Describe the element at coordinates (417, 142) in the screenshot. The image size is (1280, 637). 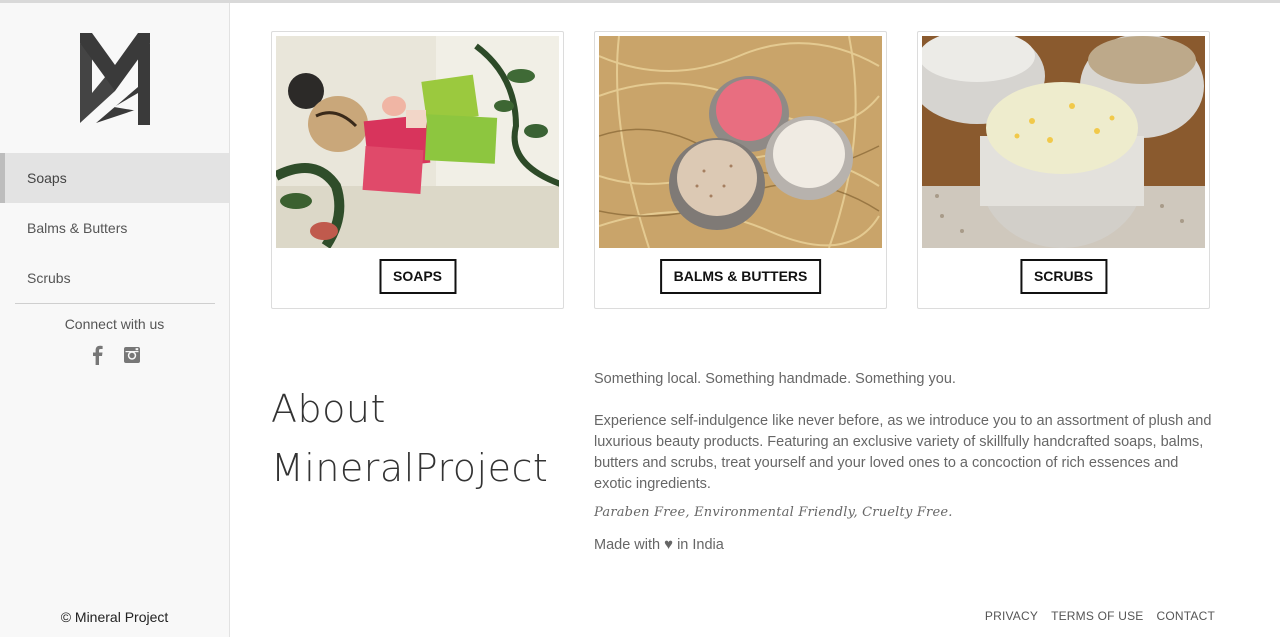
I see `soaps-photo` at that location.